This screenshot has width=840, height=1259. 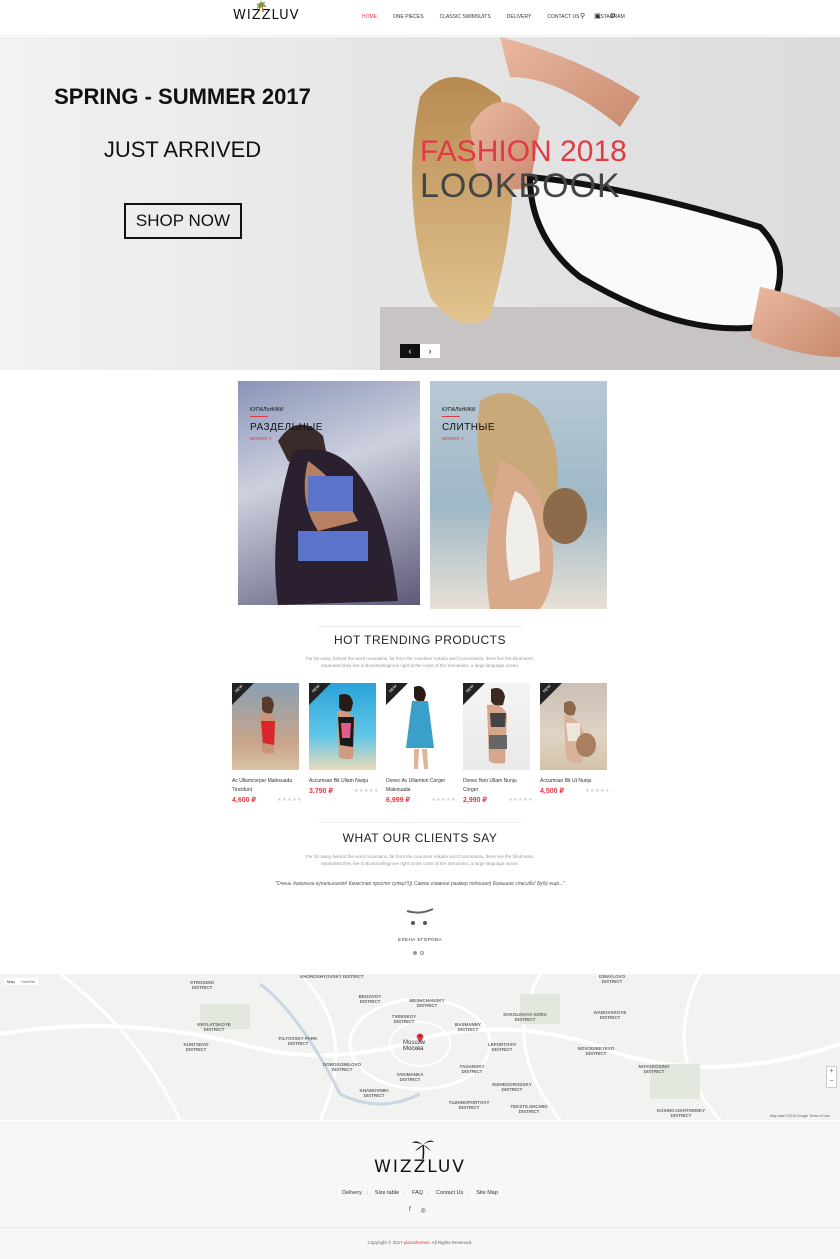 What do you see at coordinates (418, 953) in the screenshot?
I see `testimonial-pagination` at bounding box center [418, 953].